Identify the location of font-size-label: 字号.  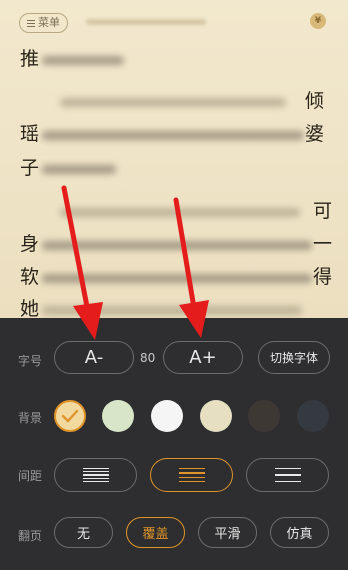
(30, 361).